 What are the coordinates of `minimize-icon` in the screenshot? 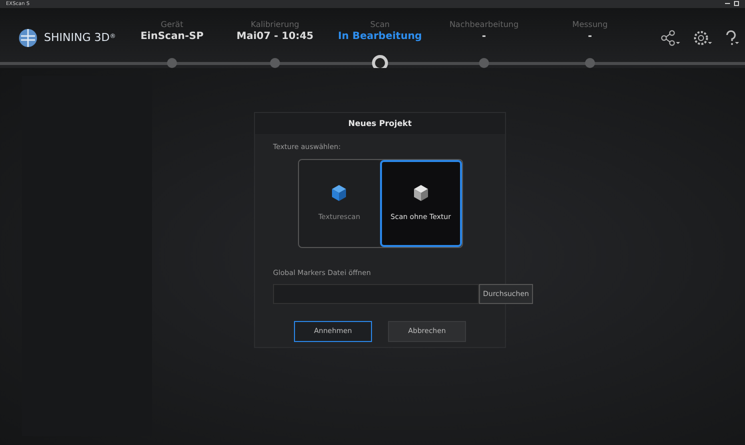 It's located at (727, 3).